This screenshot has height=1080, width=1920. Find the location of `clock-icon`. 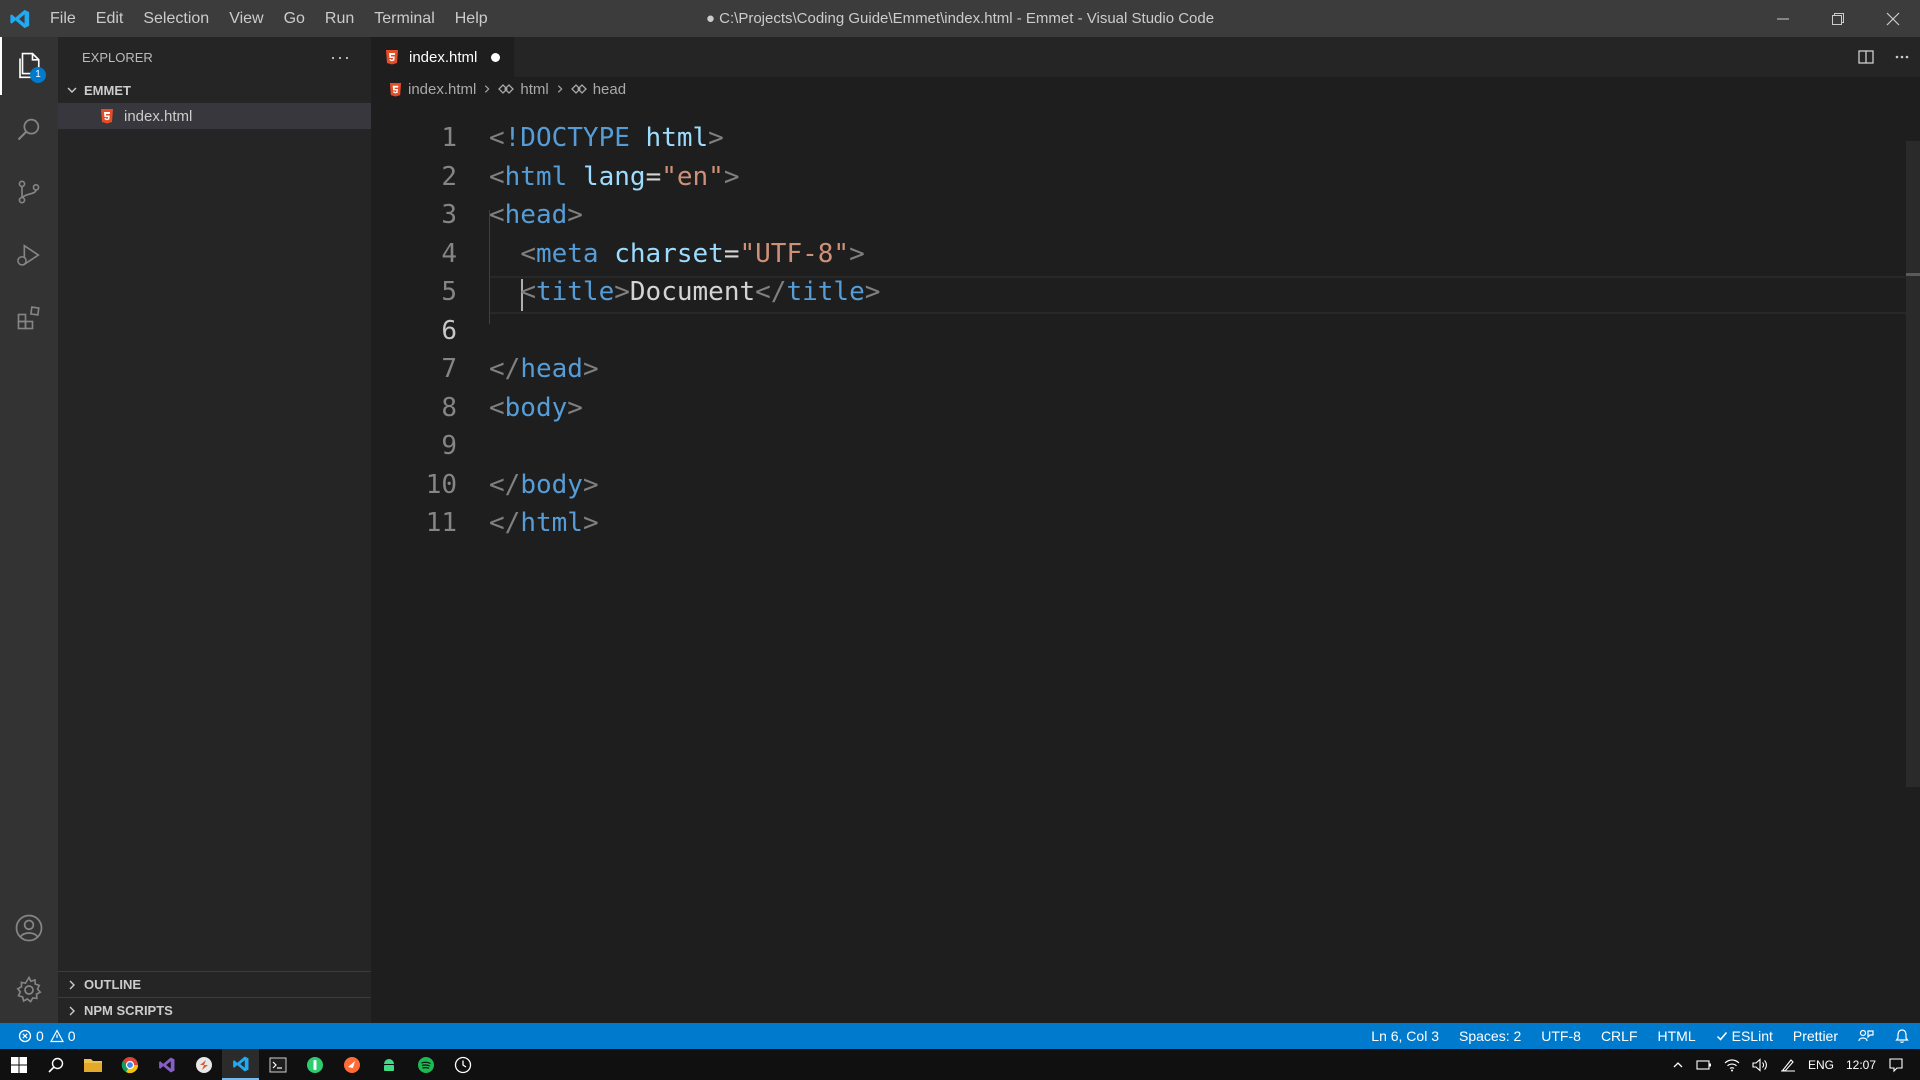

clock-icon is located at coordinates (462, 1064).